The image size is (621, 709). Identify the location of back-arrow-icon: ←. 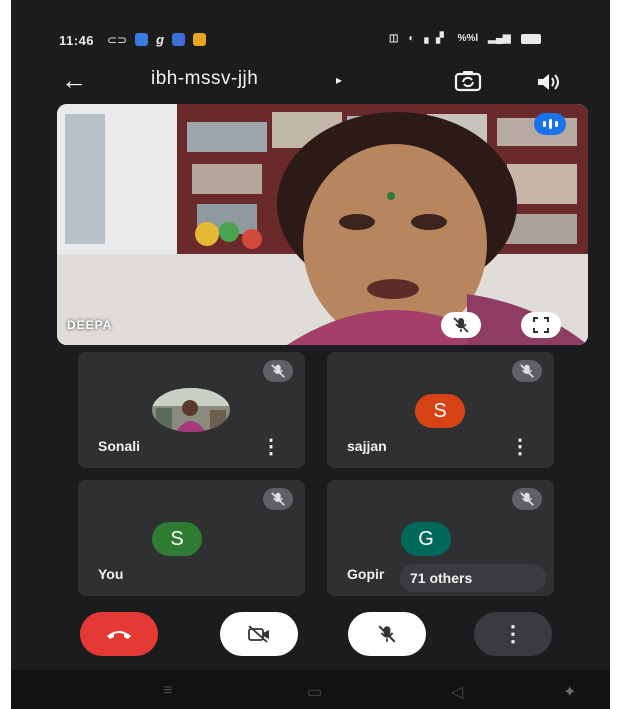
(74, 80).